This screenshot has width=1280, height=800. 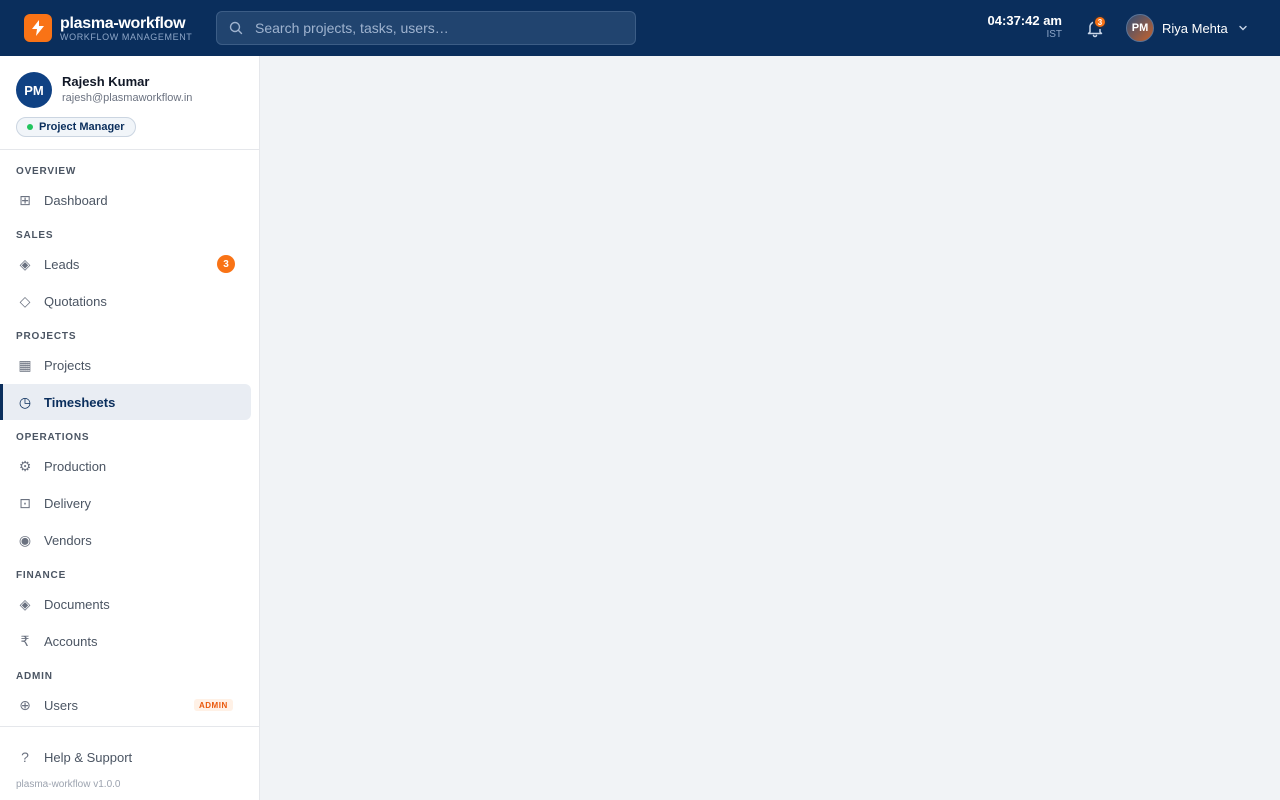 What do you see at coordinates (226, 264) in the screenshot?
I see `leads-count-badge: 3` at bounding box center [226, 264].